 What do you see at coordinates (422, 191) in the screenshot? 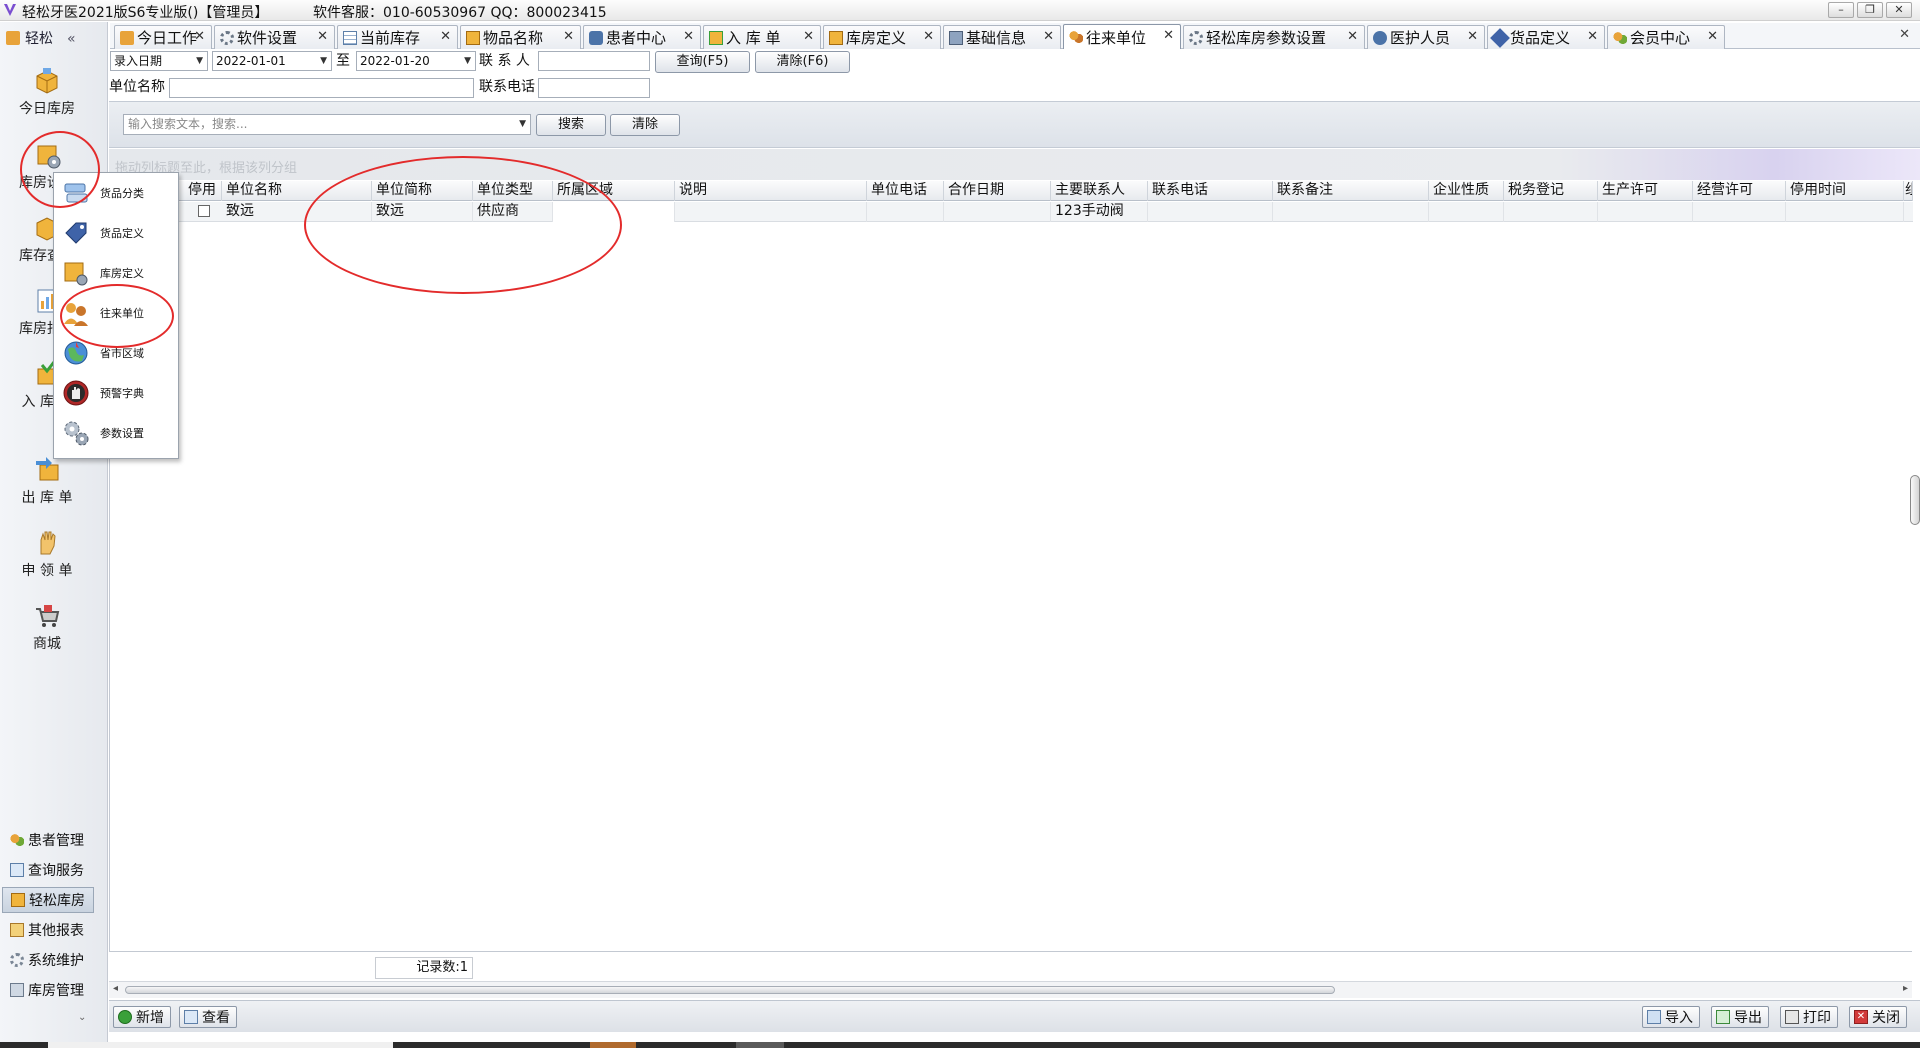
I see `column-header: 单位简称` at bounding box center [422, 191].